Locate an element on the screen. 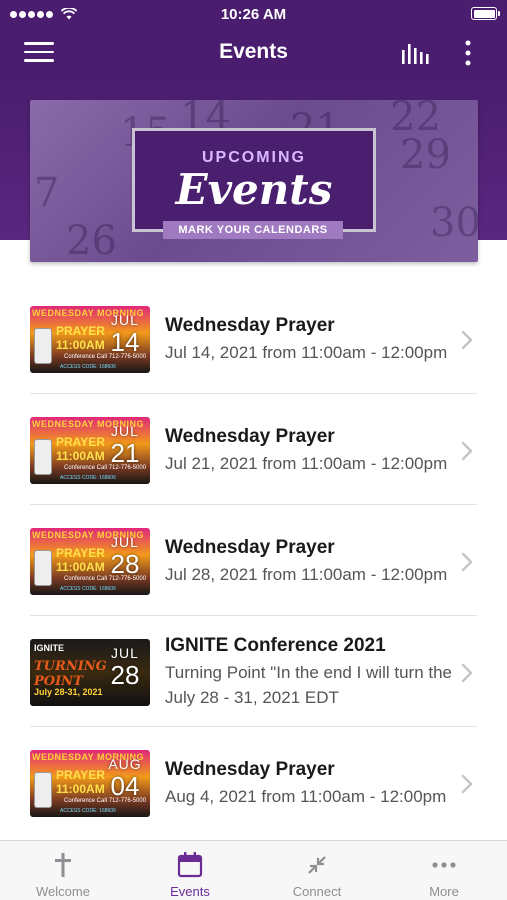 This screenshot has height=900, width=507. tab-events: Events is located at coordinates (190, 870).